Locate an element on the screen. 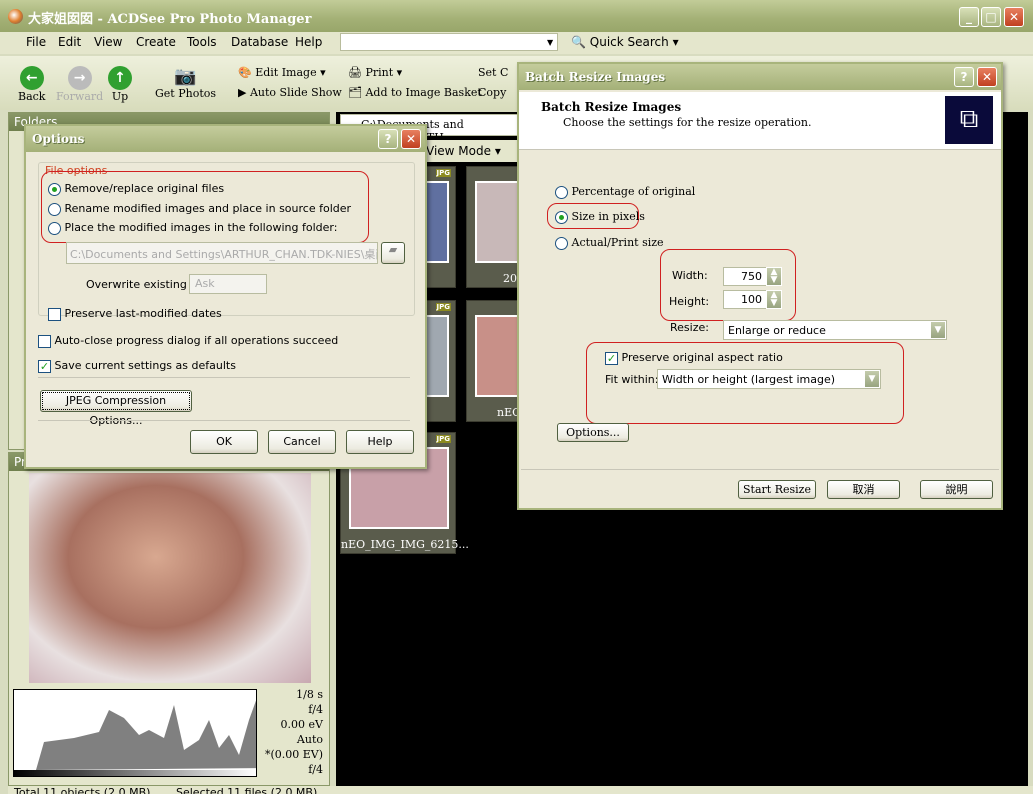 This screenshot has height=794, width=1033. exif-fstop: f/4 is located at coordinates (315, 769).